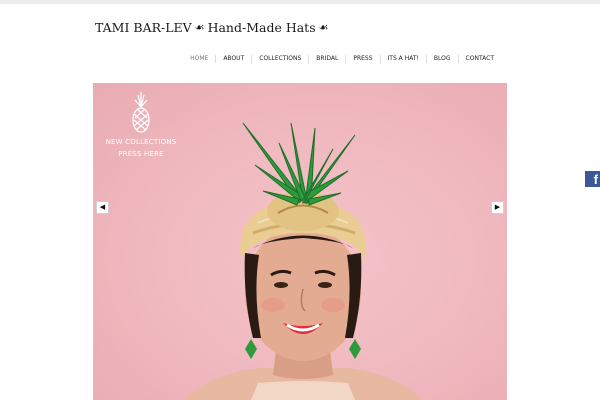 The image size is (600, 400). I want to click on site-title: TAMI BAR-LEV ☙ Hand-Made Hats ☙, so click(213, 27).